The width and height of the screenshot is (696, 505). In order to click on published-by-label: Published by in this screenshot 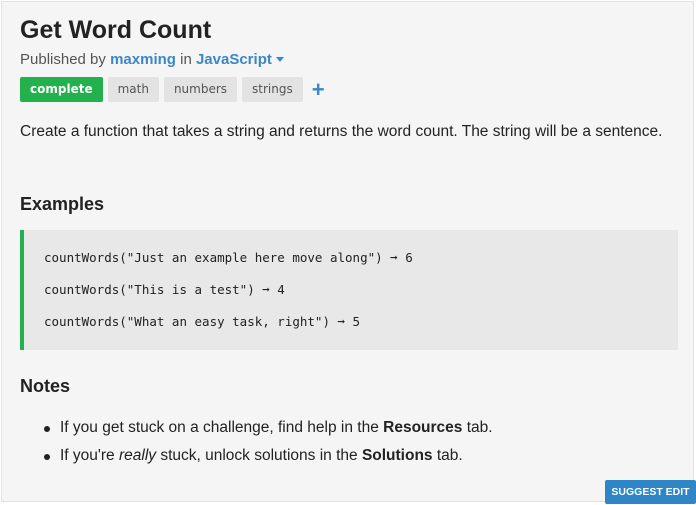, I will do `click(63, 59)`.